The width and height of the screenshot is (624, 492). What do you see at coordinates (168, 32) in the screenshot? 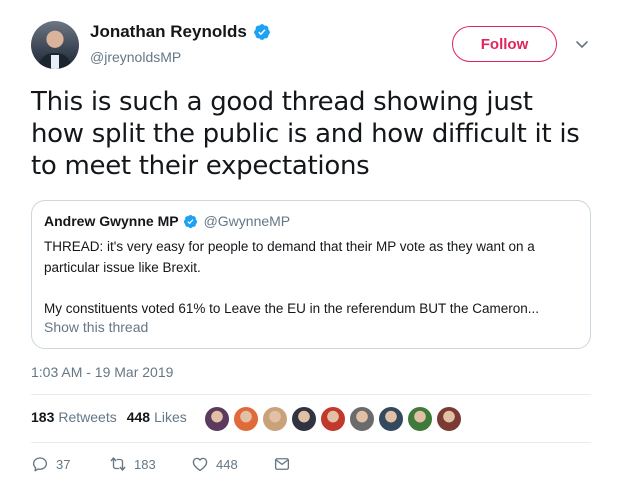
I see `author-display-name: Jonathan Reynolds` at bounding box center [168, 32].